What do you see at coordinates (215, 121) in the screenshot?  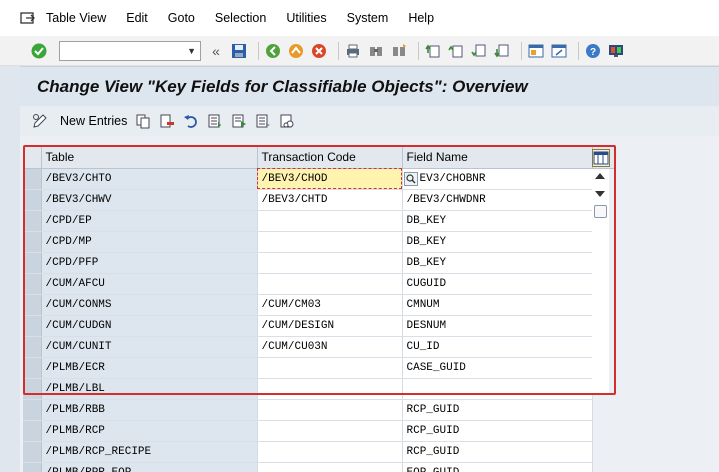 I see `select-all-icon` at bounding box center [215, 121].